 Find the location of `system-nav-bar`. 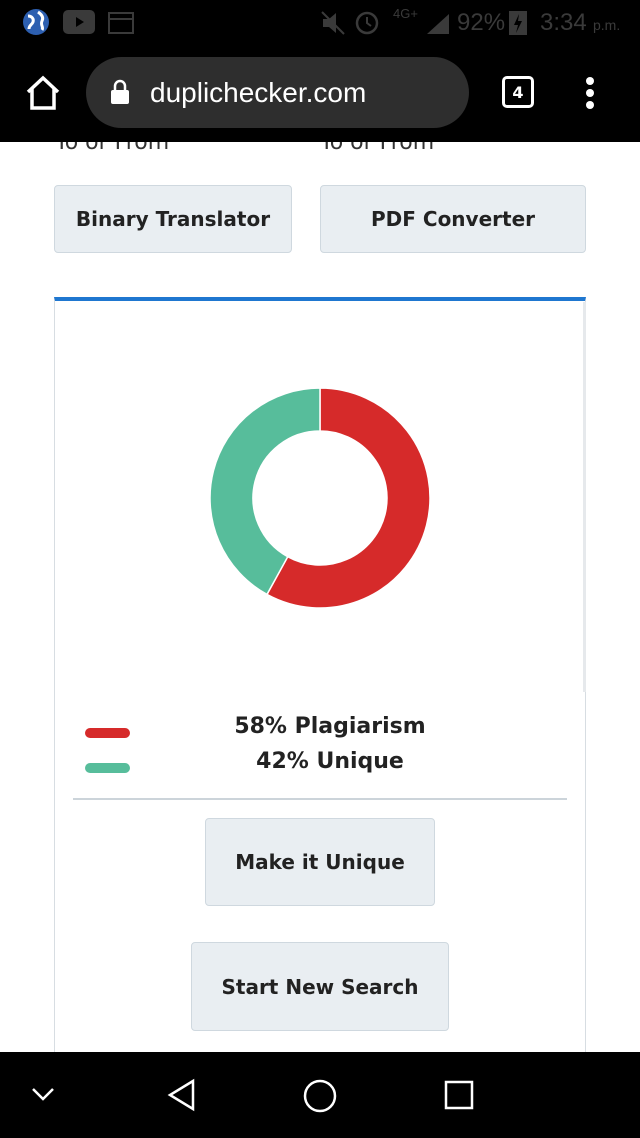

system-nav-bar is located at coordinates (320, 1095).